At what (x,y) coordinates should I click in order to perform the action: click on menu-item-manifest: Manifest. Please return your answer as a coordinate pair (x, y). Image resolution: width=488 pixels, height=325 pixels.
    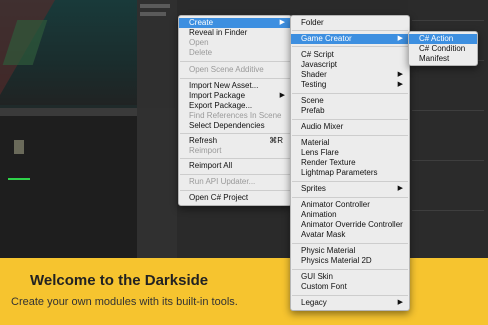
    Looking at the image, I should click on (443, 59).